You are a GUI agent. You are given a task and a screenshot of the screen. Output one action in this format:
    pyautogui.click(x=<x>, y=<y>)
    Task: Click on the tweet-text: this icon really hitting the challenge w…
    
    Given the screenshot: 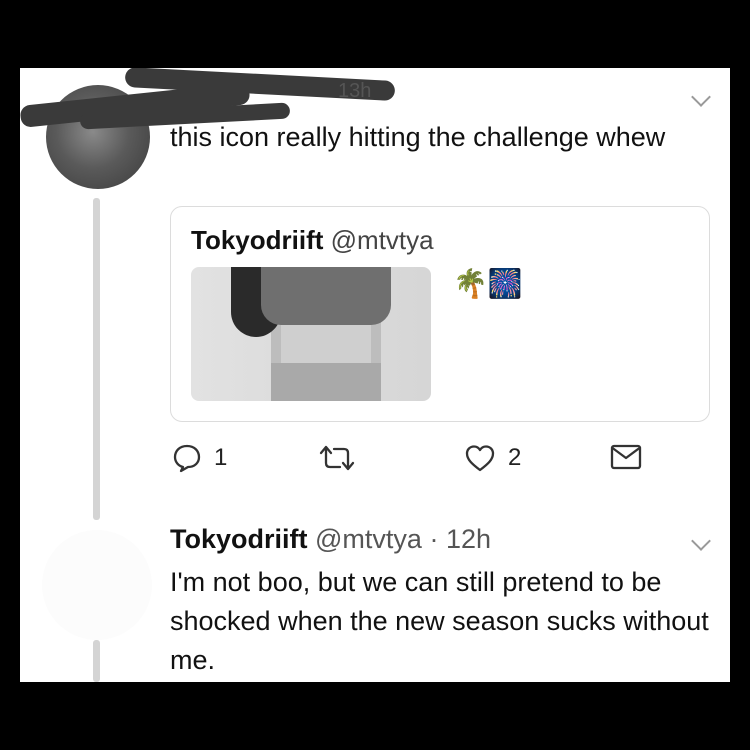 What is the action you would take?
    pyautogui.click(x=418, y=137)
    